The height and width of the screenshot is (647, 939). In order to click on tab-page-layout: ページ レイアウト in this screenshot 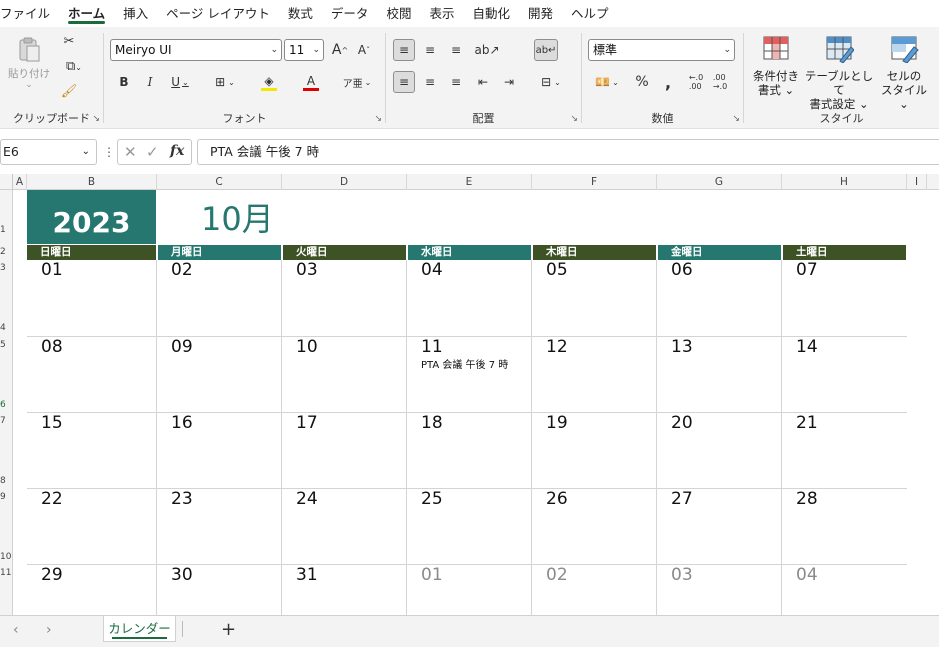, I will do `click(218, 13)`.